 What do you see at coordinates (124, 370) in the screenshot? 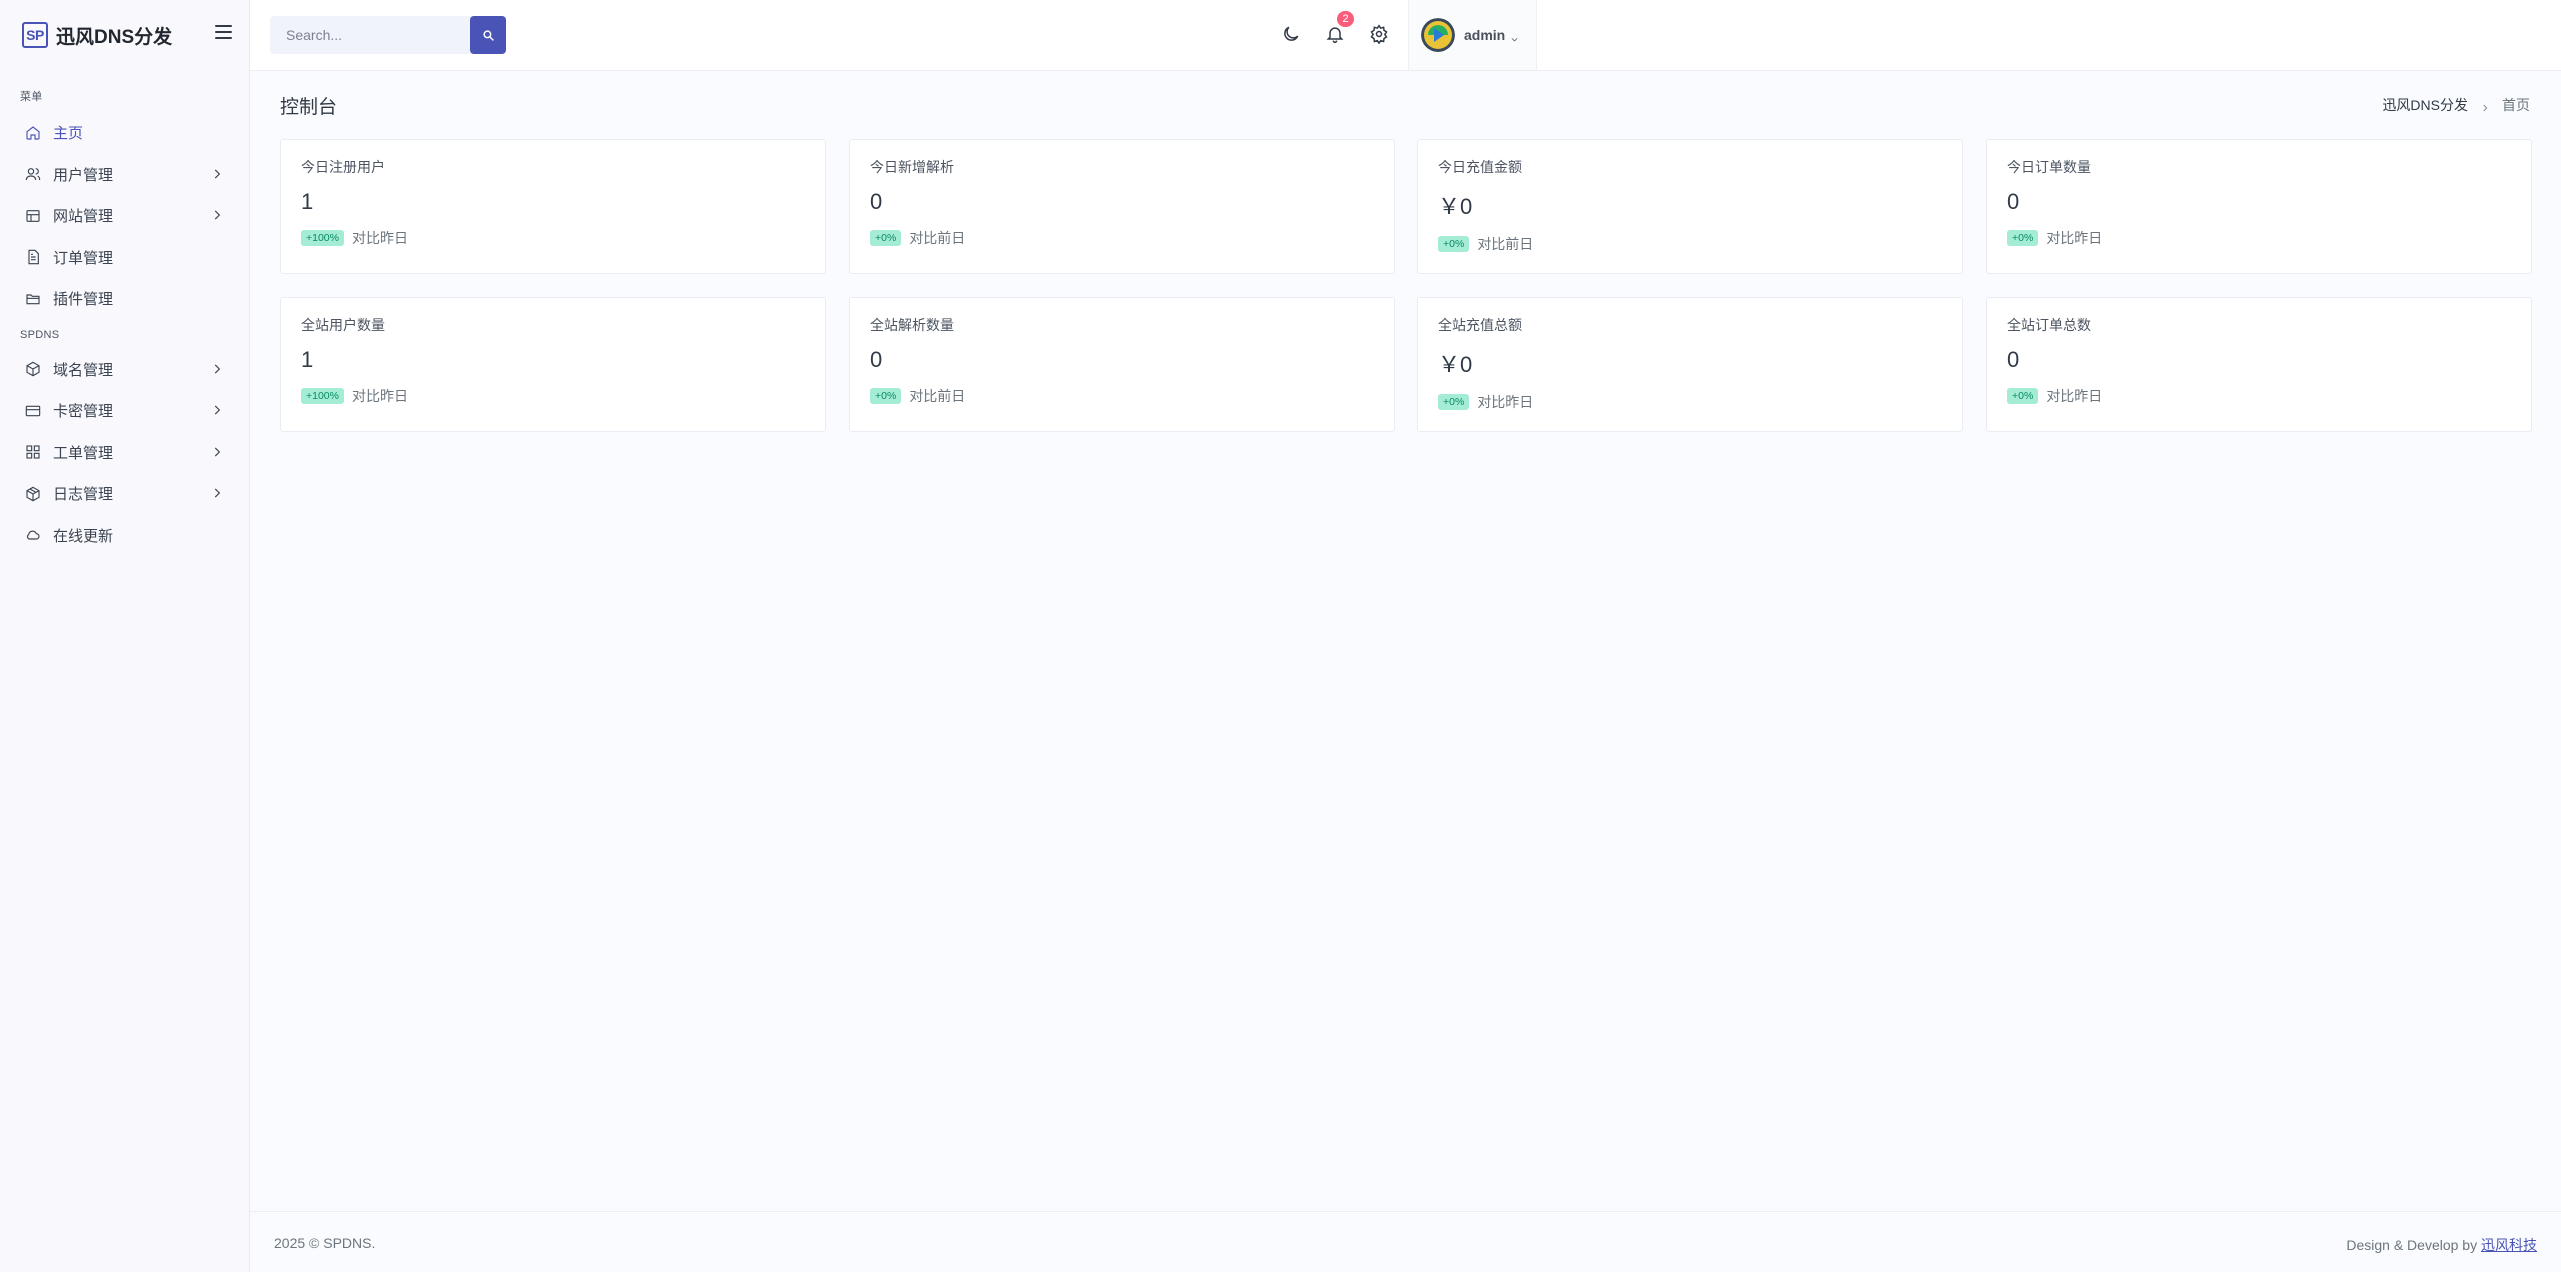
I see `sidebar-item-domains: 域名管理` at bounding box center [124, 370].